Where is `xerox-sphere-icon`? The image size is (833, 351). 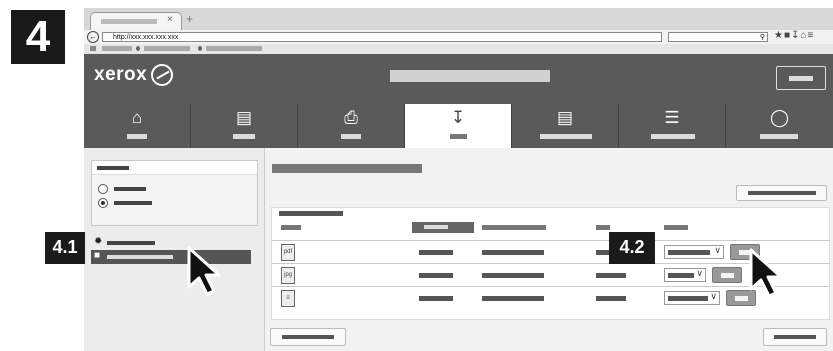 xerox-sphere-icon is located at coordinates (162, 75).